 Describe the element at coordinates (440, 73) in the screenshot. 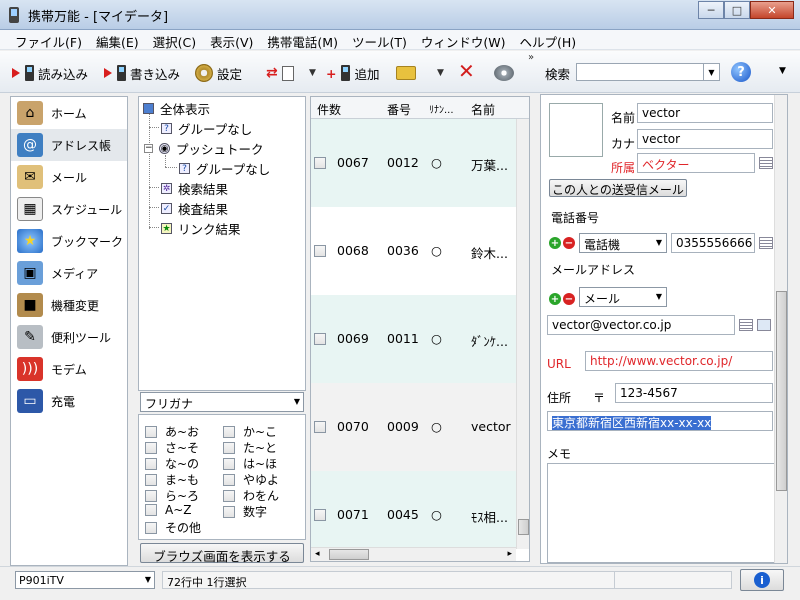

I see `folder-dropdown-icon: ▼` at that location.